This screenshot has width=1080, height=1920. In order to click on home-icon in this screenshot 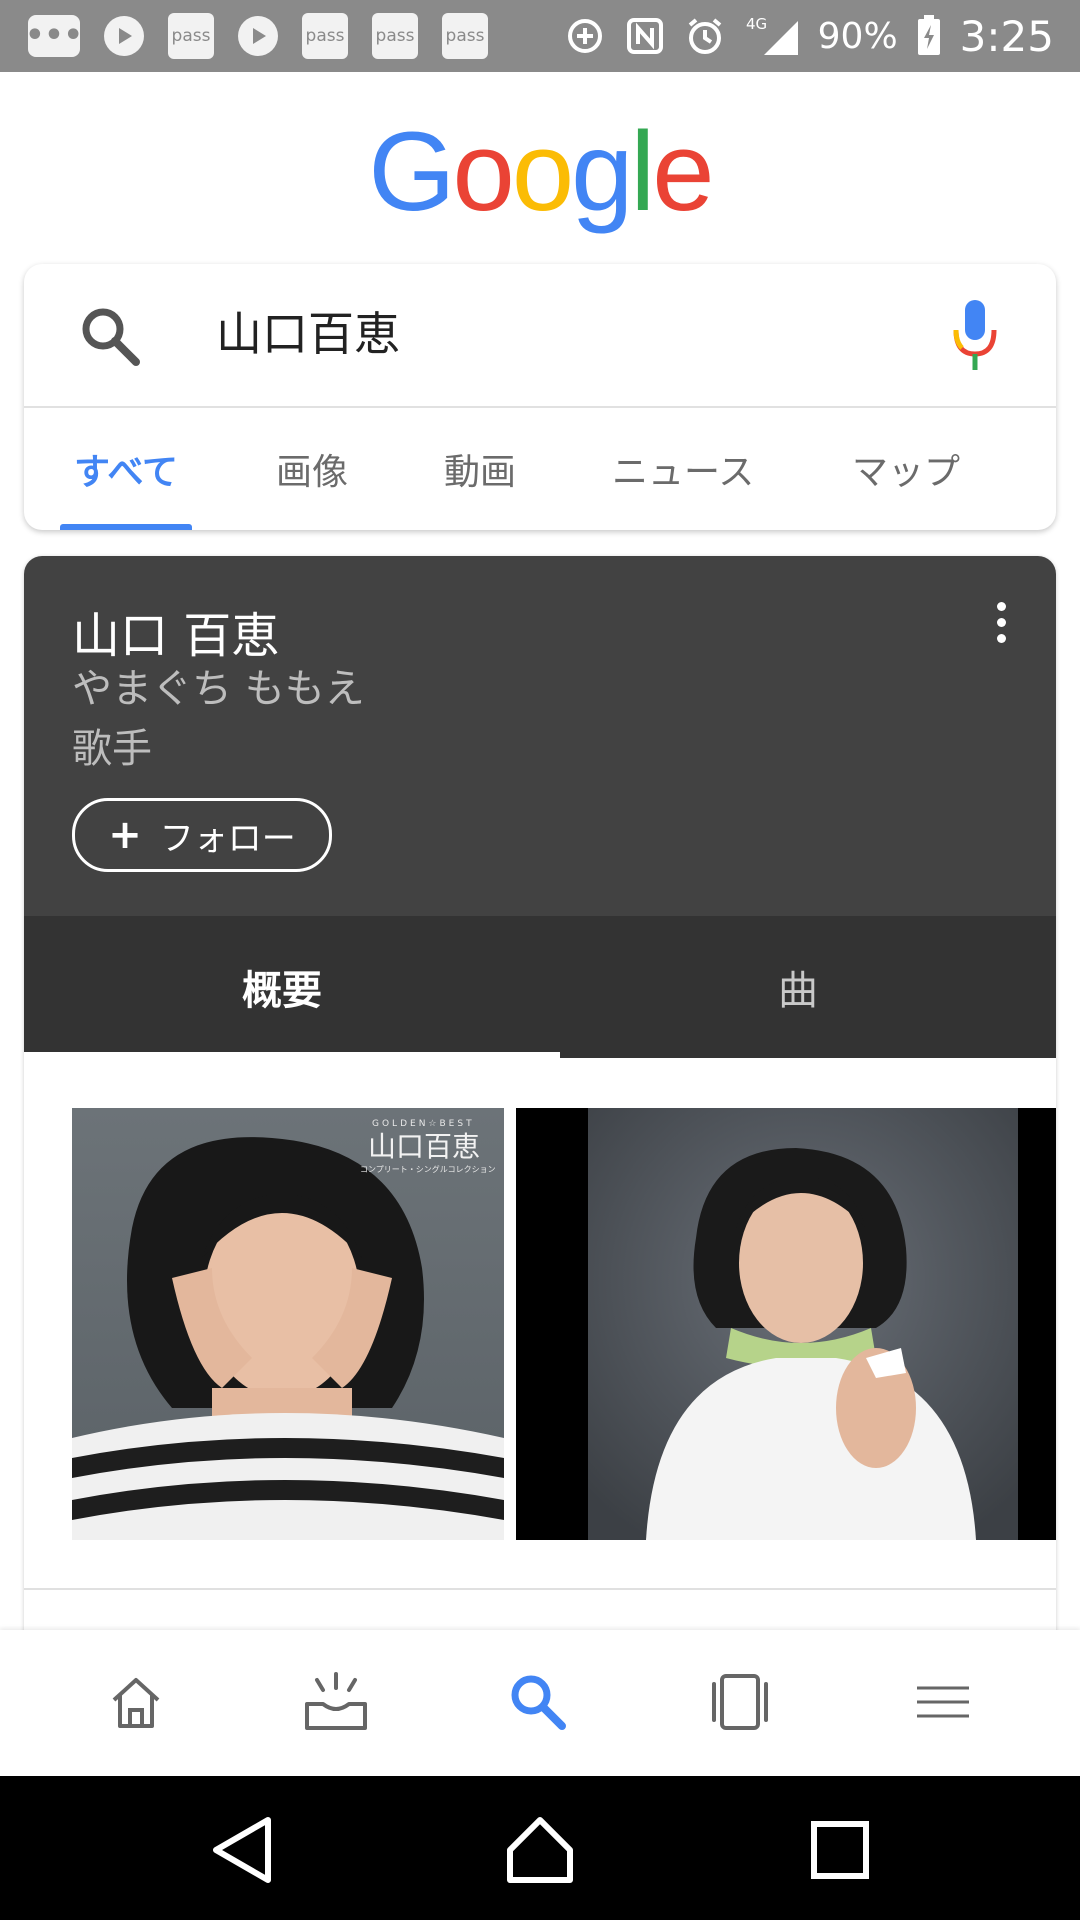, I will do `click(136, 1702)`.